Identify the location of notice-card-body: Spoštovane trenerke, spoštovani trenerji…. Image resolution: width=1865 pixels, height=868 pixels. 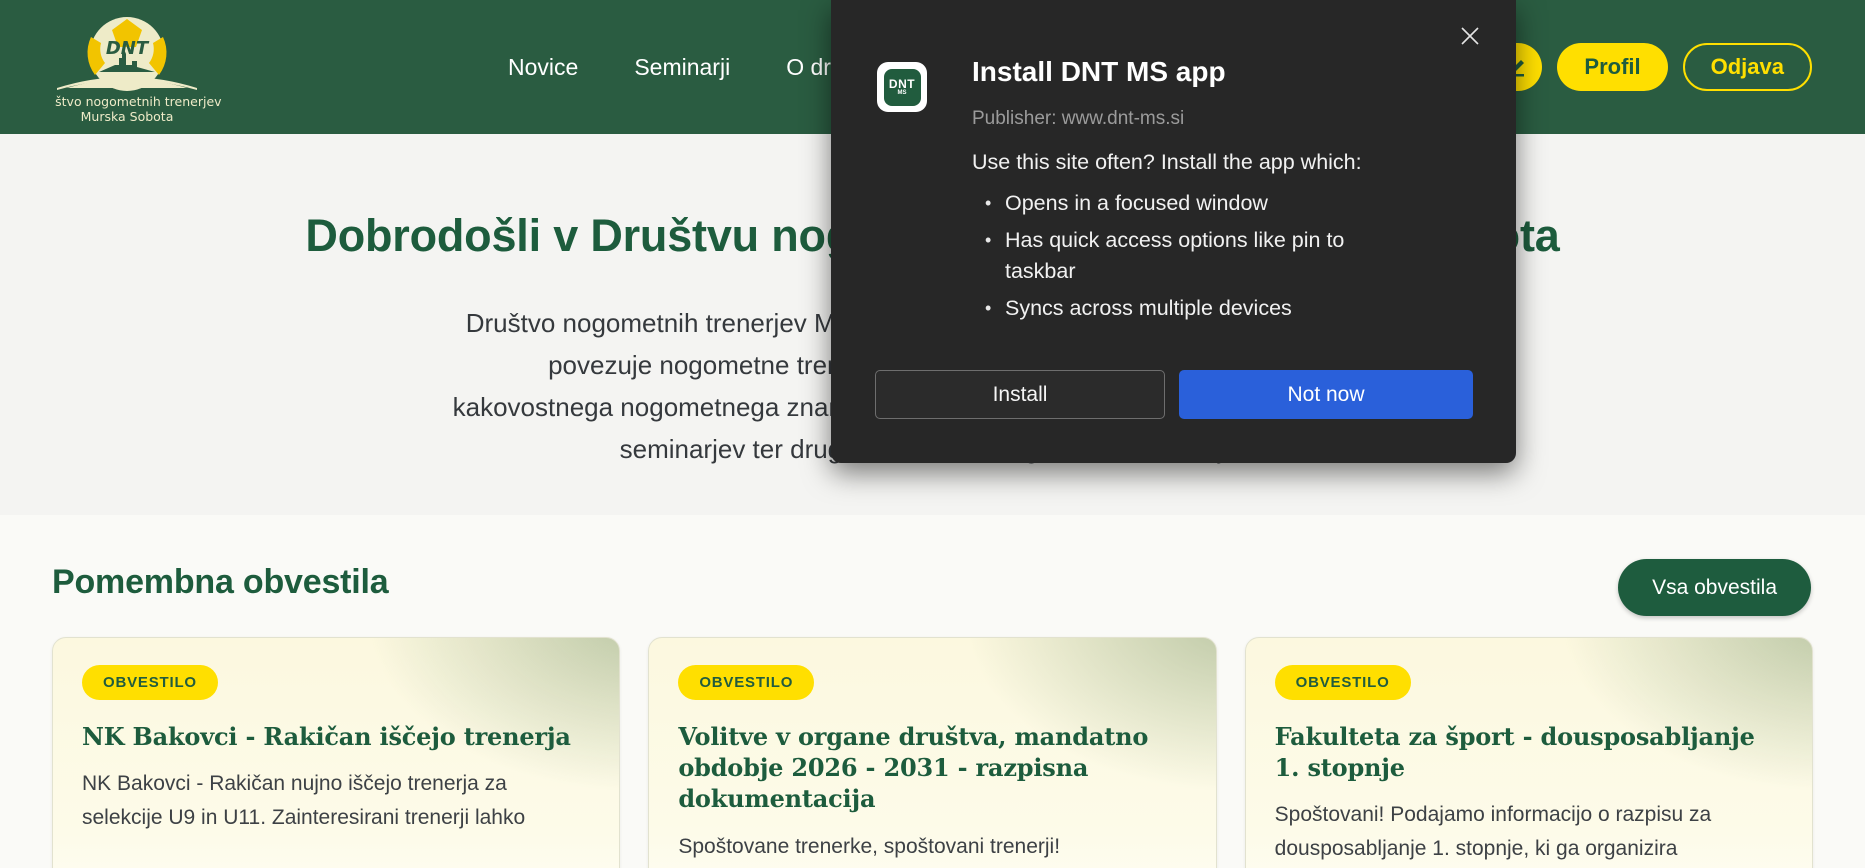
(869, 846).